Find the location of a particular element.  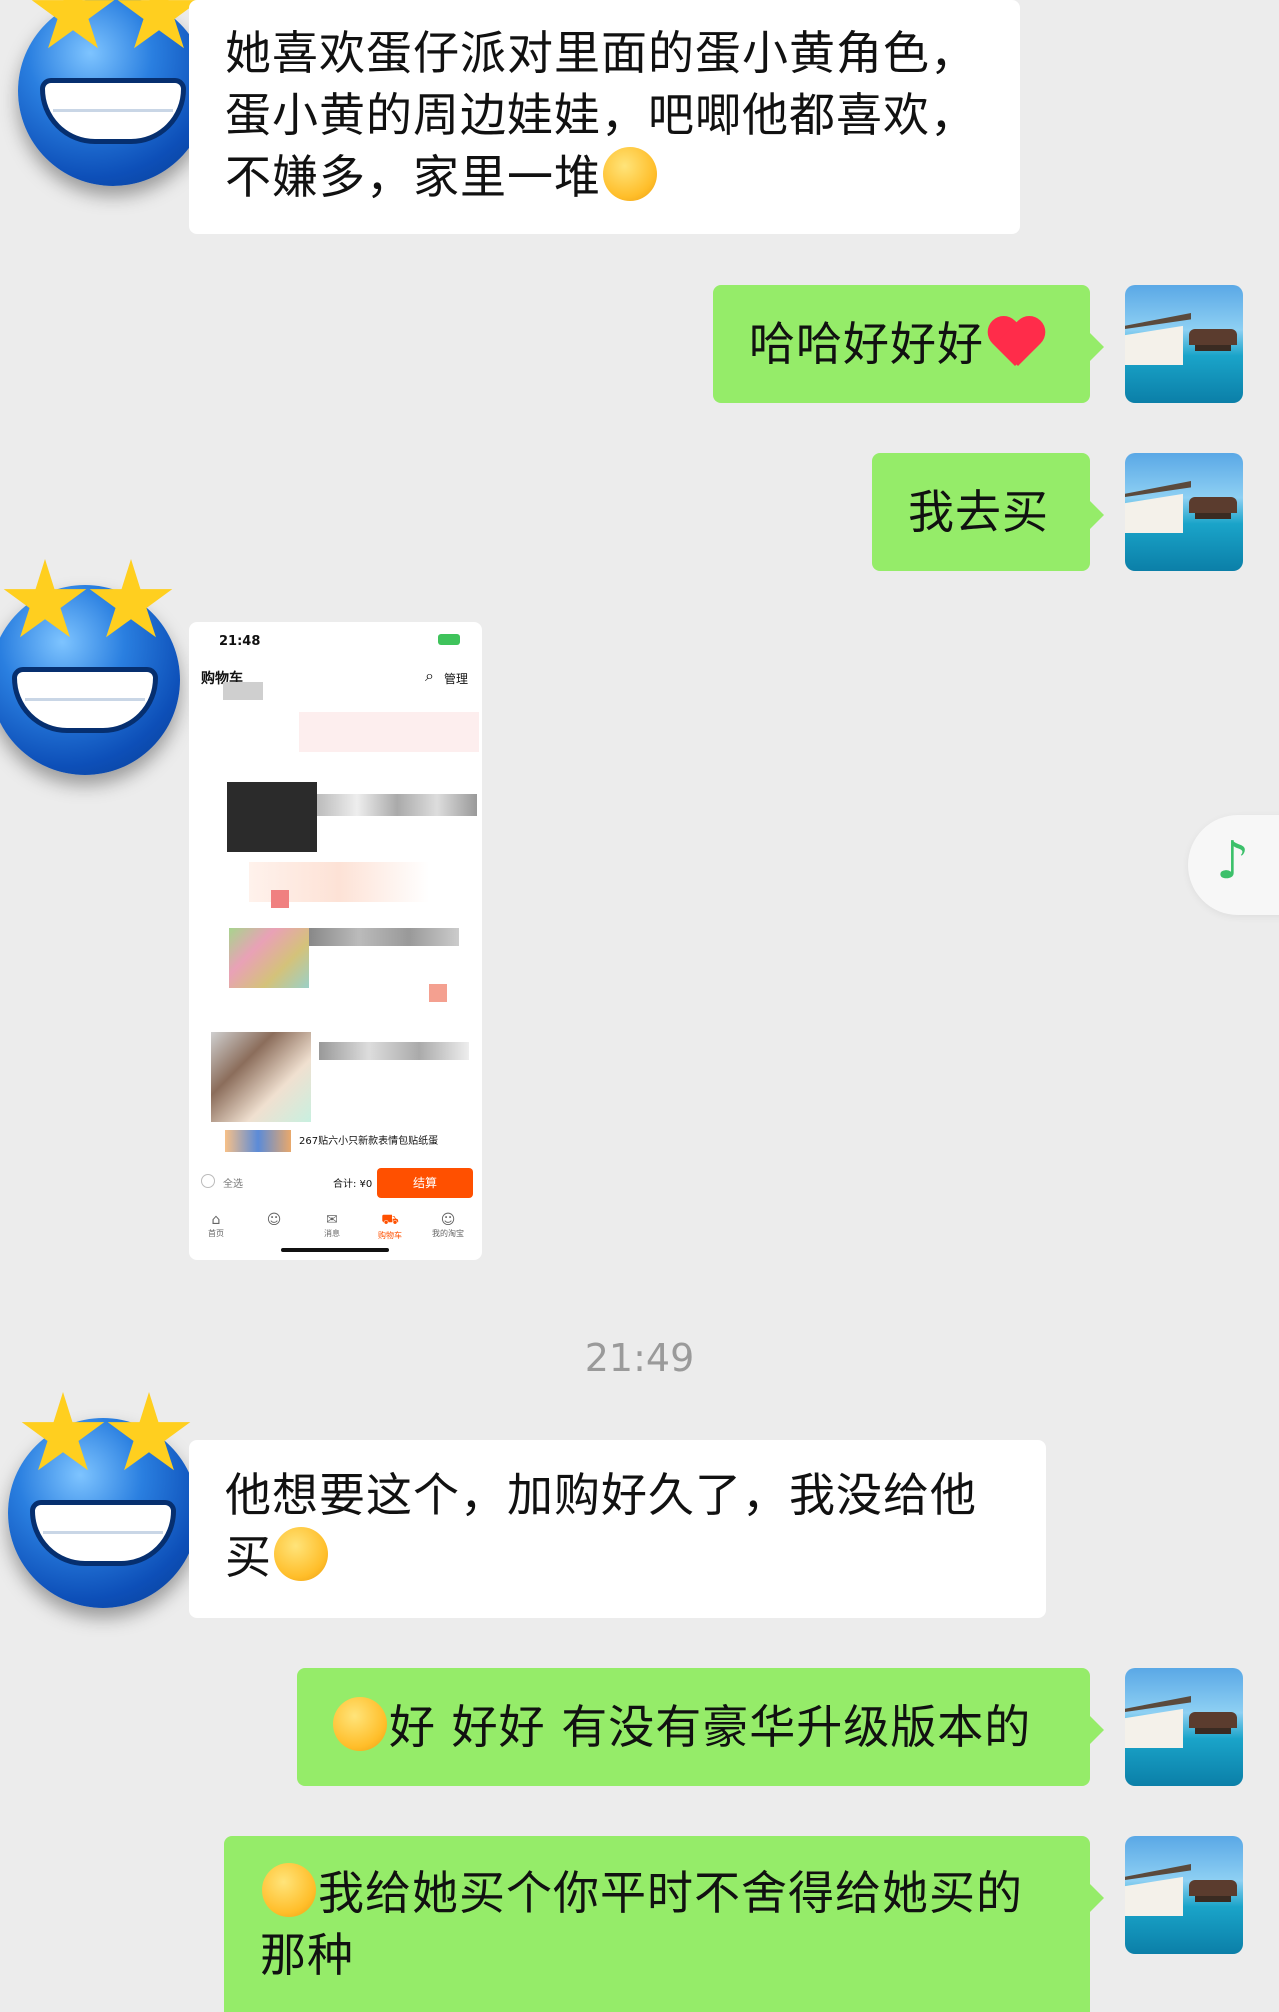

message-text: 哈哈好好好 is located at coordinates (866, 344).